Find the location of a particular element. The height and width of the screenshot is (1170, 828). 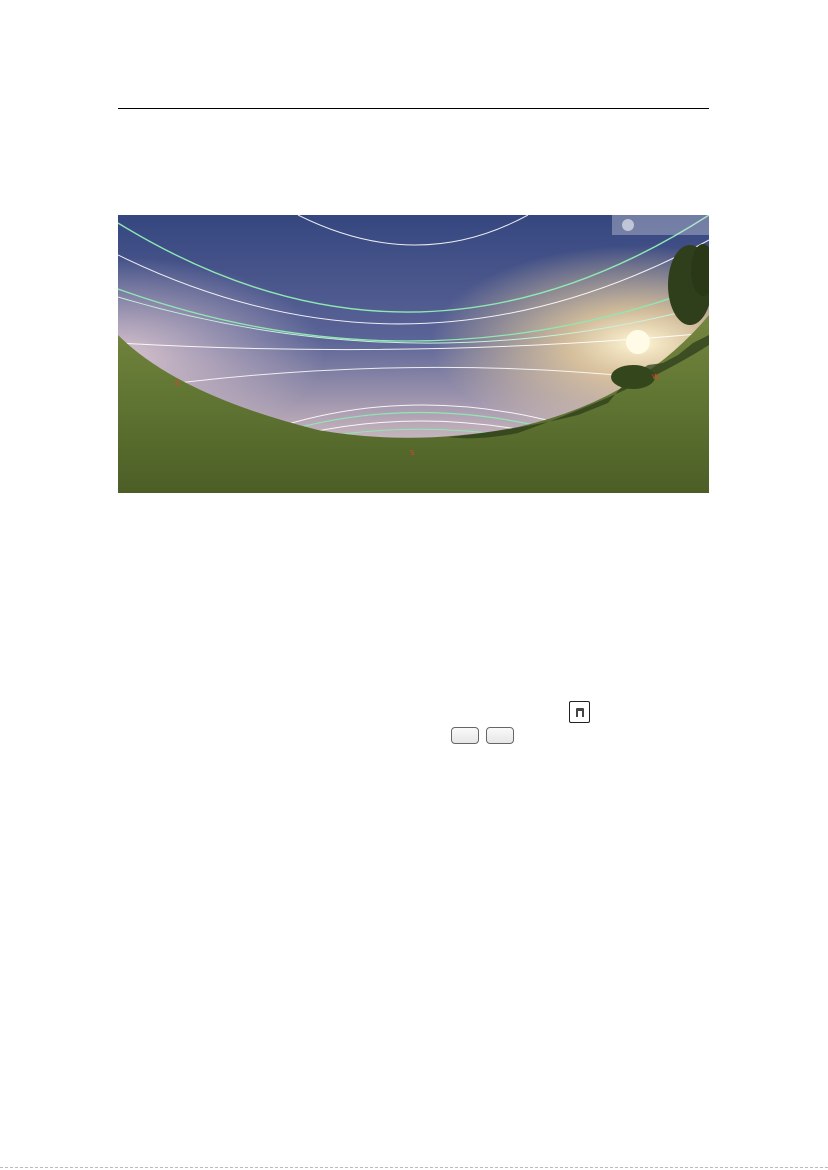

button-glyph-icon is located at coordinates (580, 712).